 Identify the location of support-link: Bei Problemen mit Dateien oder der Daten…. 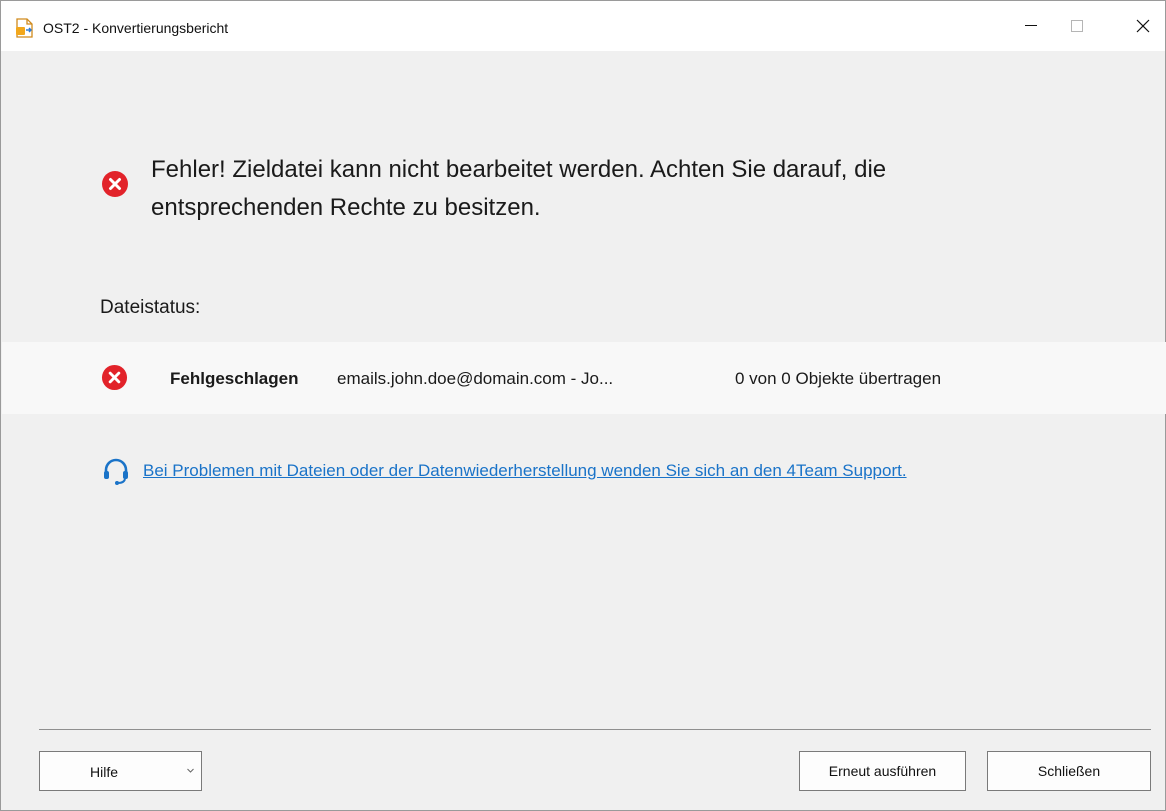
(525, 471).